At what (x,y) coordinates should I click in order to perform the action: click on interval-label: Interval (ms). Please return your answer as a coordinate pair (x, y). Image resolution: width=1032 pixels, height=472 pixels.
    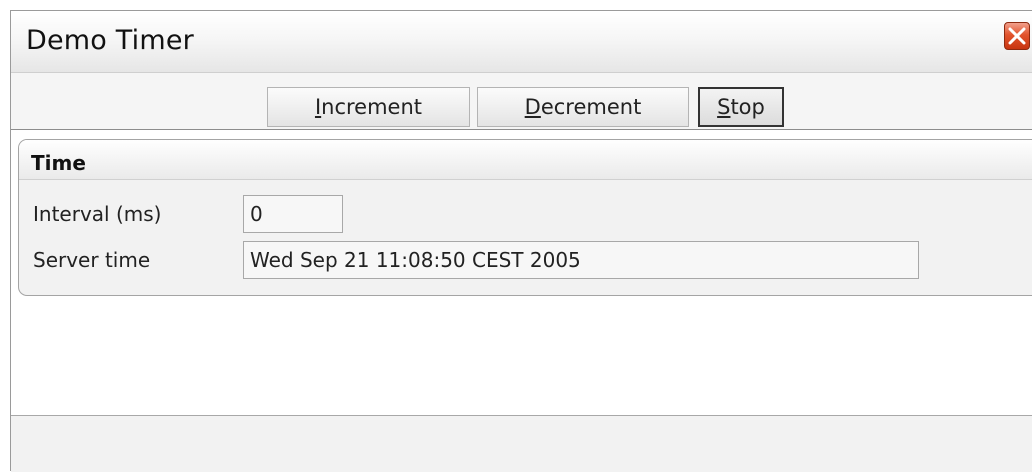
    Looking at the image, I should click on (97, 214).